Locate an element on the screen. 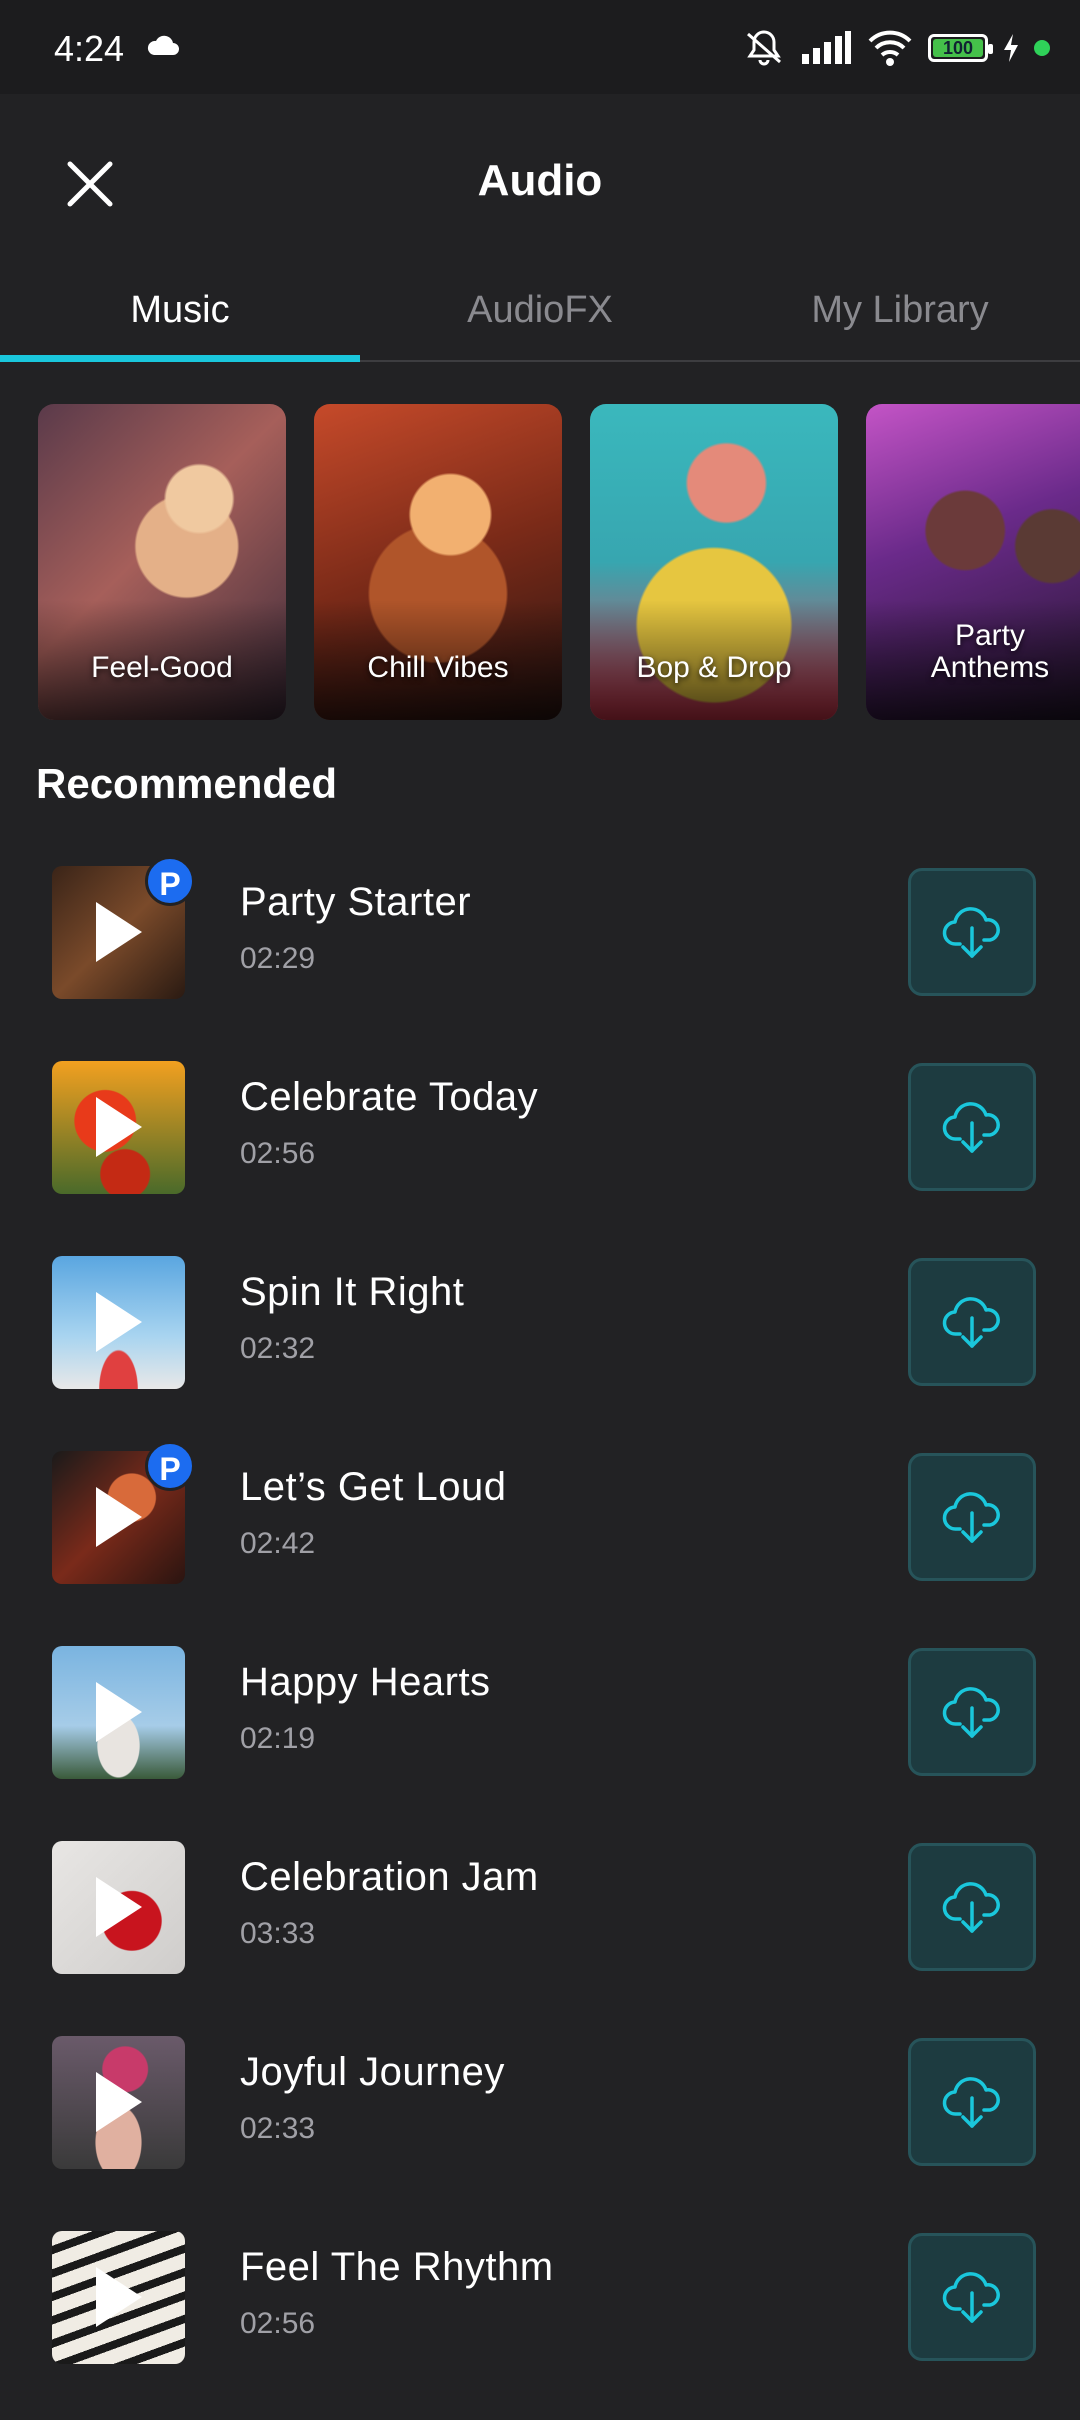 The width and height of the screenshot is (1080, 2420). track-row: P Let’s Get Loud 02:42 is located at coordinates (540, 1540).